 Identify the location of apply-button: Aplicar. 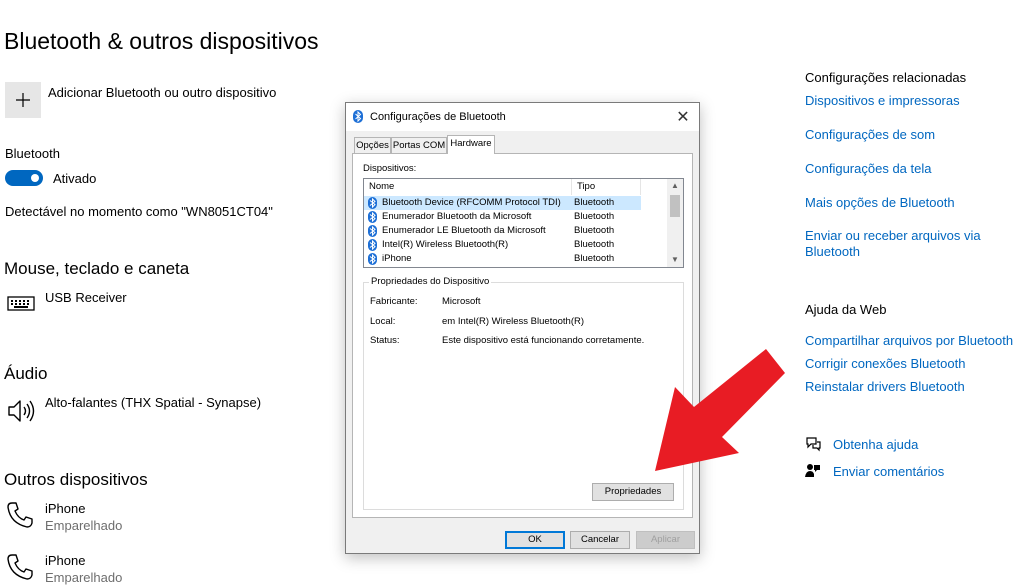
(665, 540).